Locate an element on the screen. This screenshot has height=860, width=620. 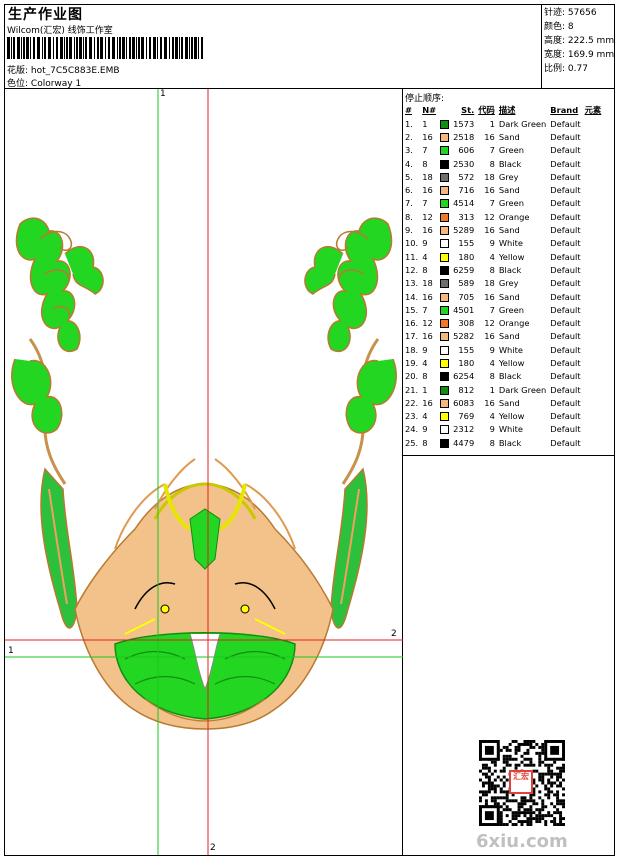
stop-index: 25. is located at coordinates (412, 442).